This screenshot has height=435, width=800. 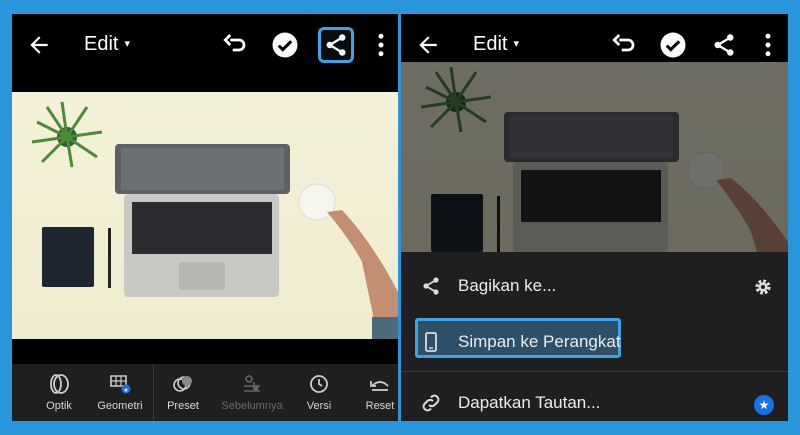 I want to click on tool-label: Reset, so click(x=380, y=406).